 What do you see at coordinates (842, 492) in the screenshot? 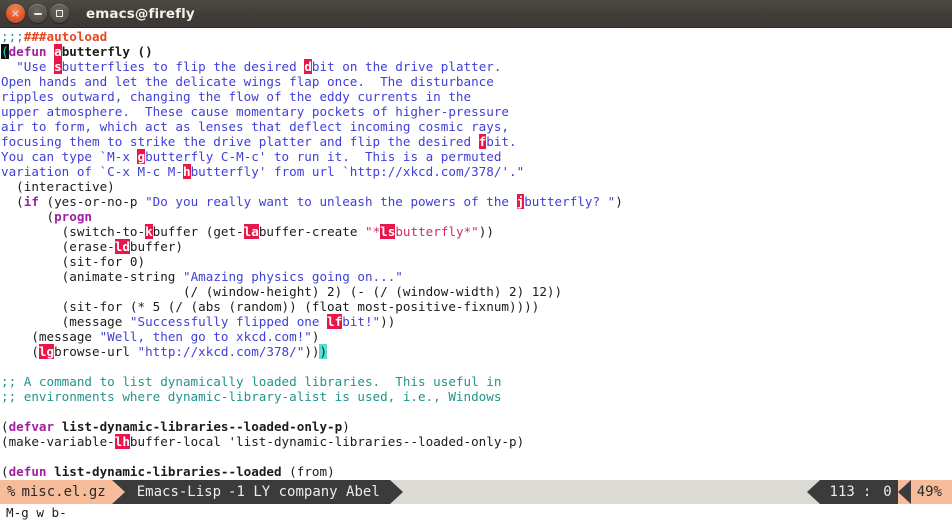
I see `modeline-line-number: 113` at bounding box center [842, 492].